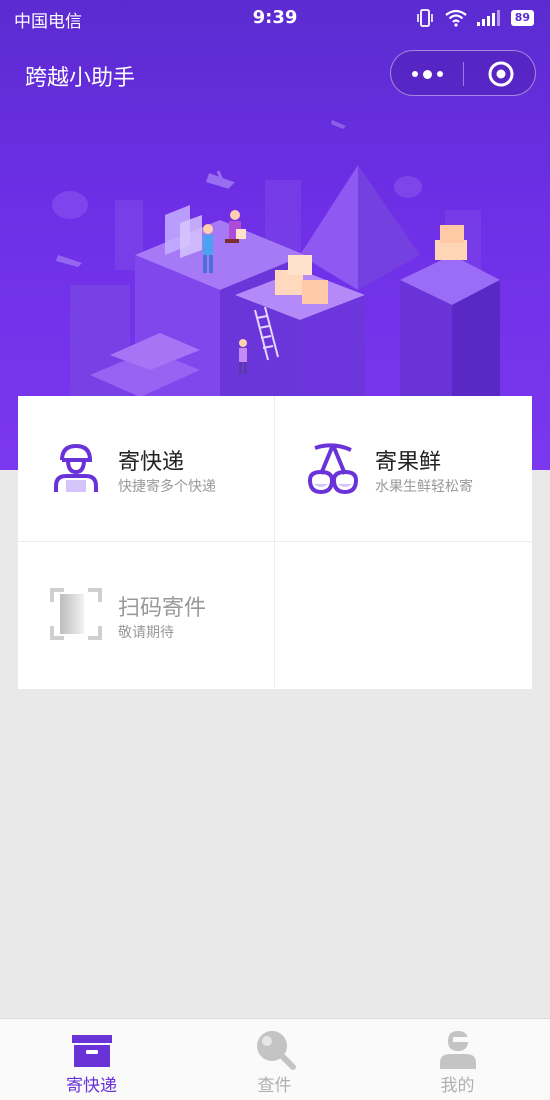 This screenshot has height=1100, width=550. Describe the element at coordinates (146, 633) in the screenshot. I see `service-subtitle: 敬请期待` at that location.